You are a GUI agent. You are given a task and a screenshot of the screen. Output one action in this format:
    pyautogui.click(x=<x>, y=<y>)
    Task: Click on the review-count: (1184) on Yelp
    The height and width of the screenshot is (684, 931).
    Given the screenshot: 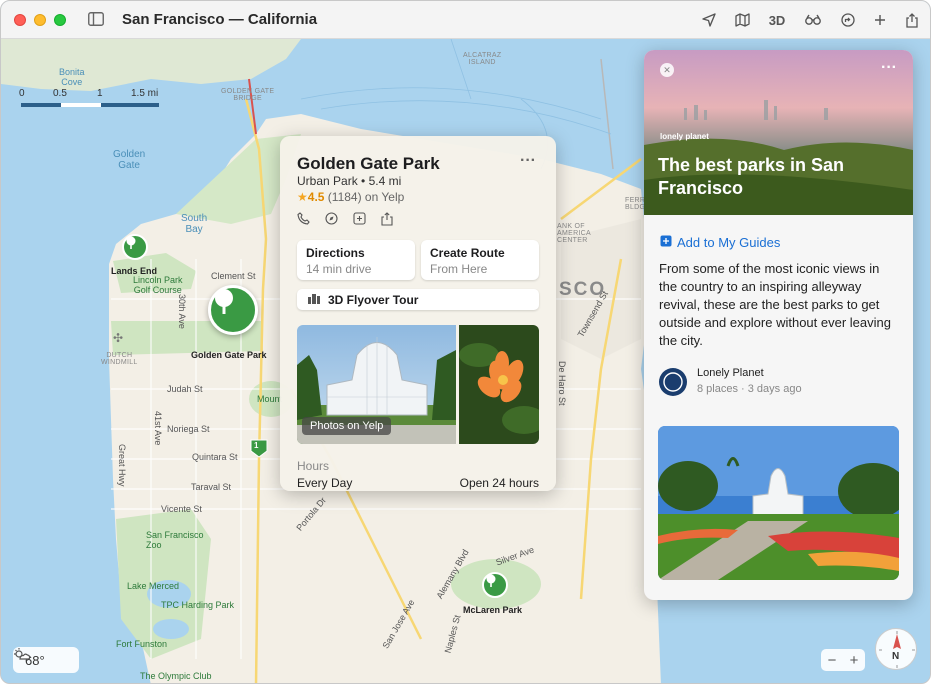 What is the action you would take?
    pyautogui.click(x=366, y=197)
    